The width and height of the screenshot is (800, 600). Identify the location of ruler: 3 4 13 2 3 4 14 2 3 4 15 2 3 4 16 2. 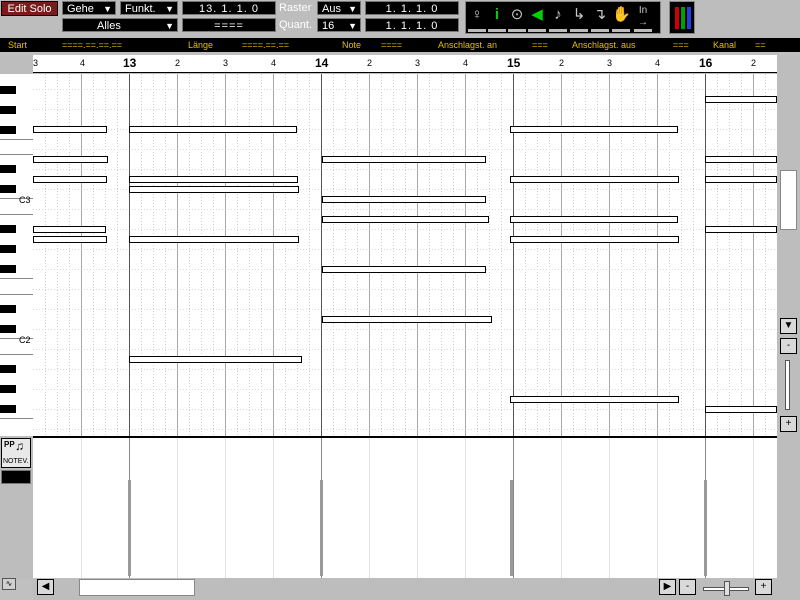
(405, 64).